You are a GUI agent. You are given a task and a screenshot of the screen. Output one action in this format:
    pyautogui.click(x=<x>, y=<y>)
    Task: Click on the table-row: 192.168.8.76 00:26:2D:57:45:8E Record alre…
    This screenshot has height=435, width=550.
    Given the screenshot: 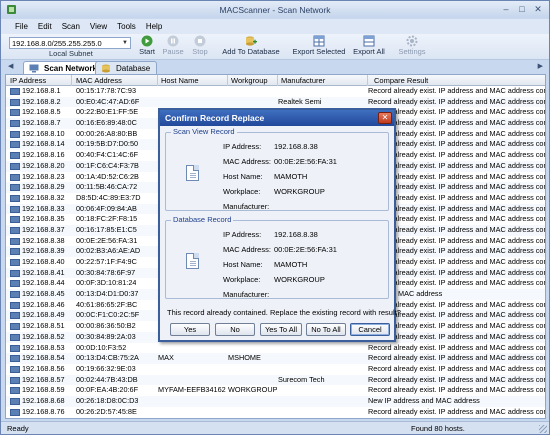 What is the action you would take?
    pyautogui.click(x=276, y=412)
    